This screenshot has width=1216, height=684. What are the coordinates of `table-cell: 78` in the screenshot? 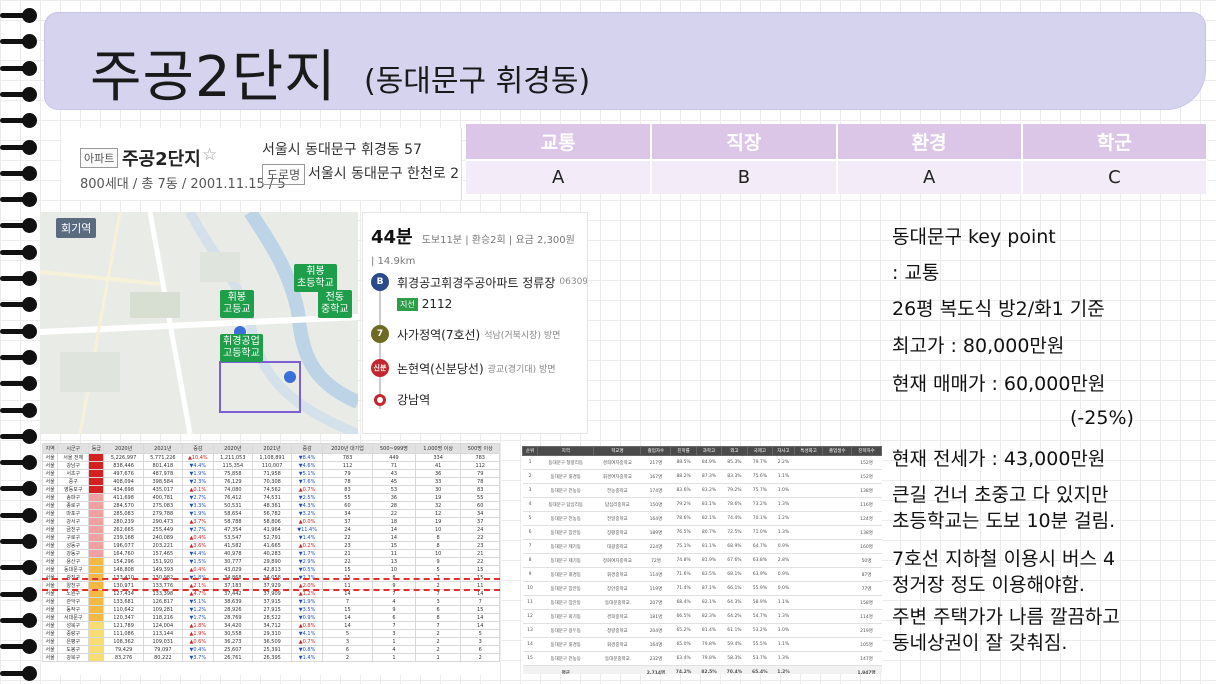 It's located at (480, 481).